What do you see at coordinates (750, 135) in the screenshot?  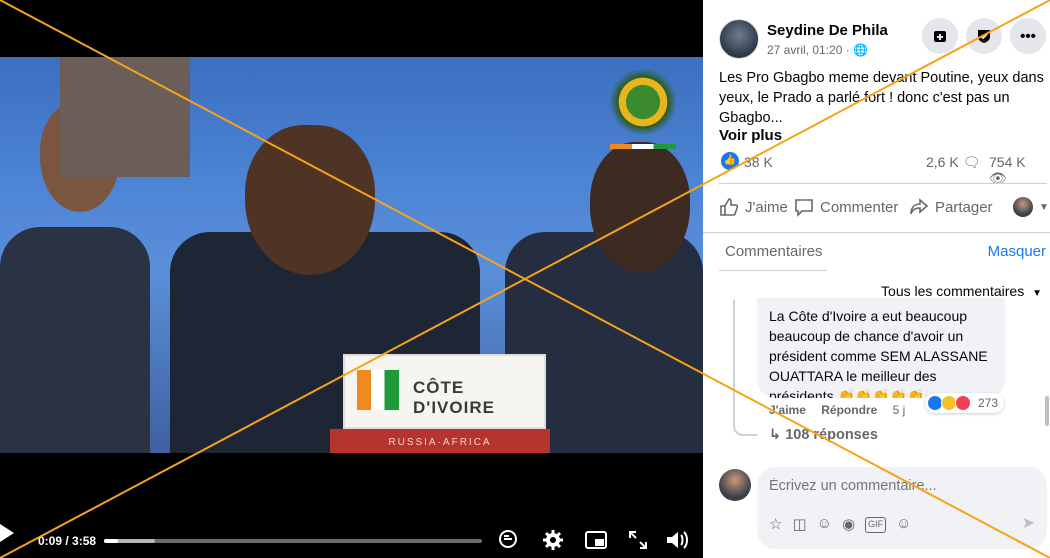 I see `see-more-link: Voir plus` at bounding box center [750, 135].